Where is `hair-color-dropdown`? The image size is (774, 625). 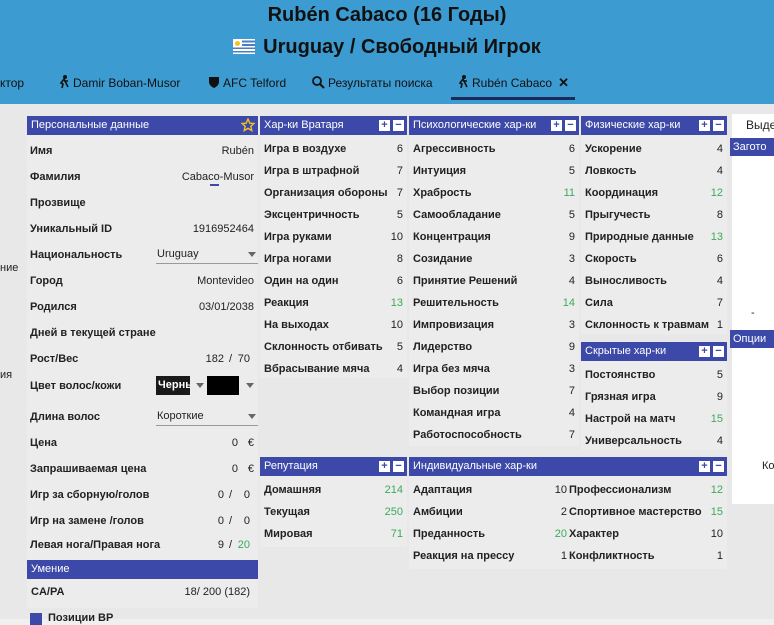
hair-color-dropdown is located at coordinates (199, 386).